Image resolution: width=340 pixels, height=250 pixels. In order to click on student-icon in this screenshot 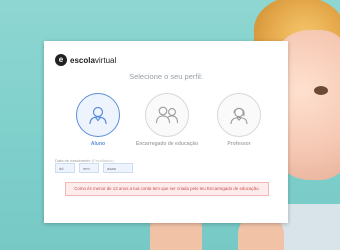, I will do `click(98, 115)`.